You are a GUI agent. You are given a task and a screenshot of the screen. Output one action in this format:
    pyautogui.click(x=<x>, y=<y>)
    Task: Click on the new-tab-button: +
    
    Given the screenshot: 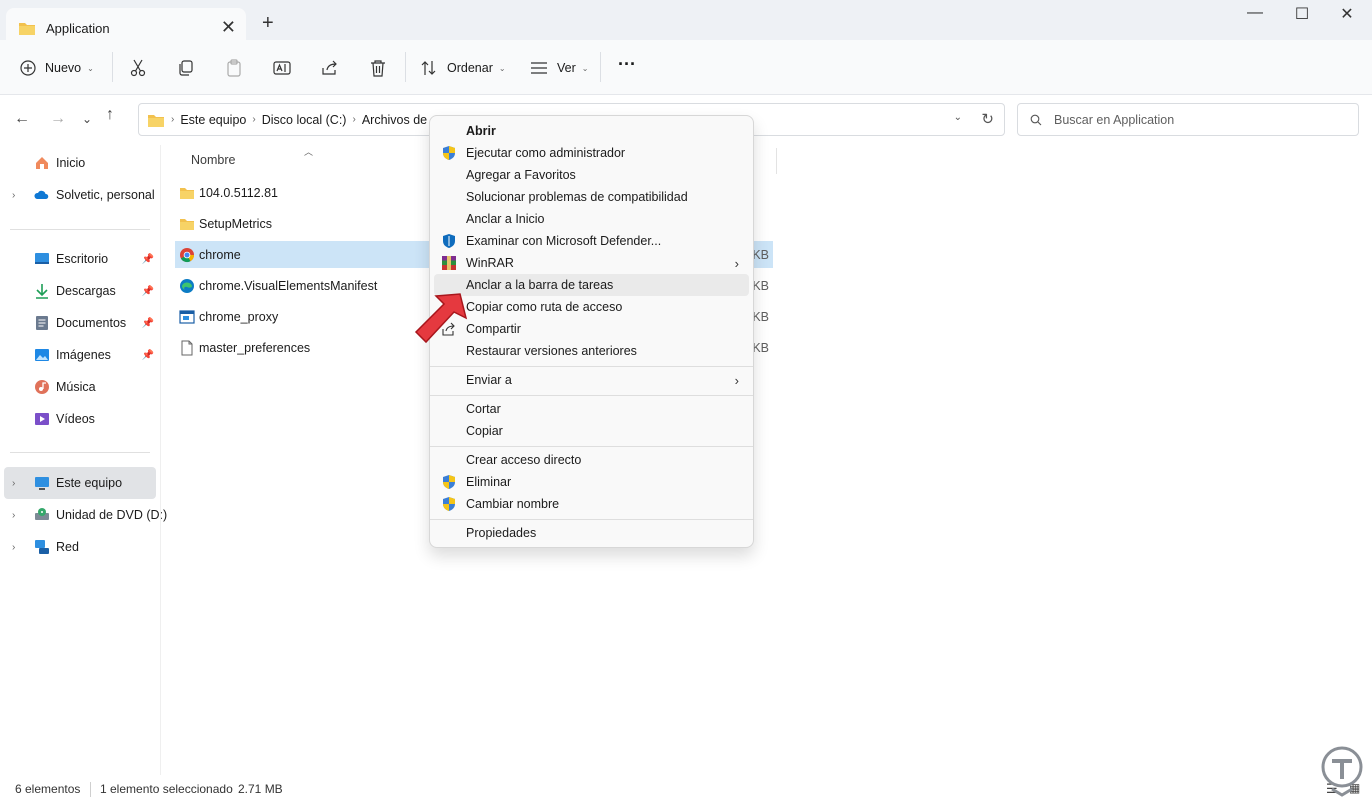 What is the action you would take?
    pyautogui.click(x=268, y=23)
    